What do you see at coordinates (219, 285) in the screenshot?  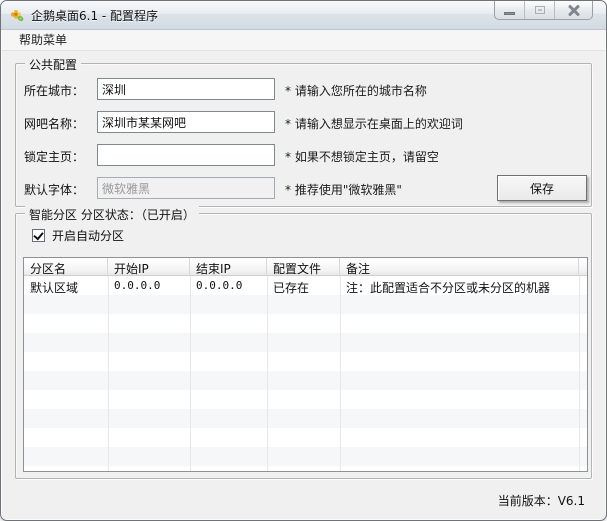 I see `cell-end-ip: 0.0.0.0` at bounding box center [219, 285].